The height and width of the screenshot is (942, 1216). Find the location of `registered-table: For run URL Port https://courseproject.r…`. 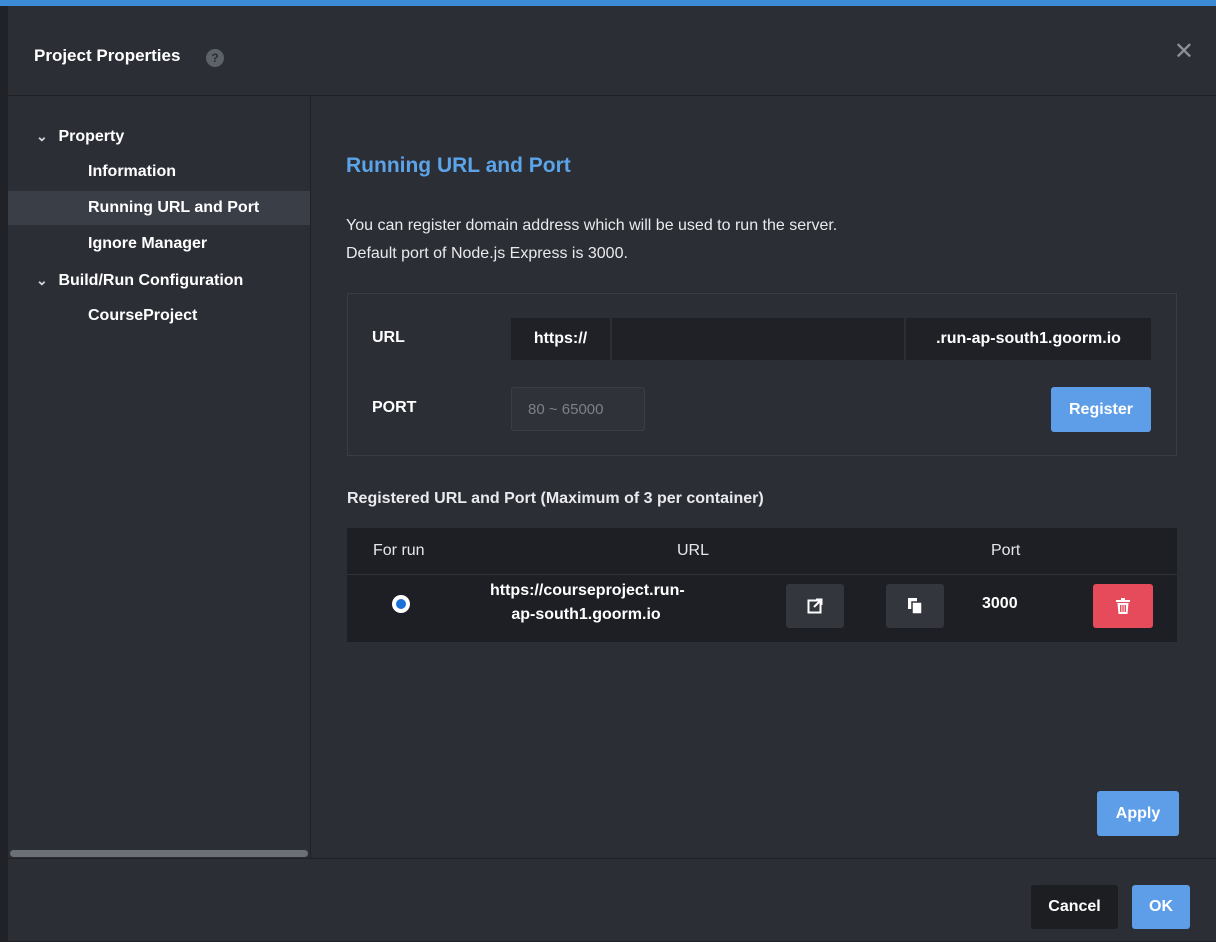

registered-table: For run URL Port https://courseproject.r… is located at coordinates (762, 585).